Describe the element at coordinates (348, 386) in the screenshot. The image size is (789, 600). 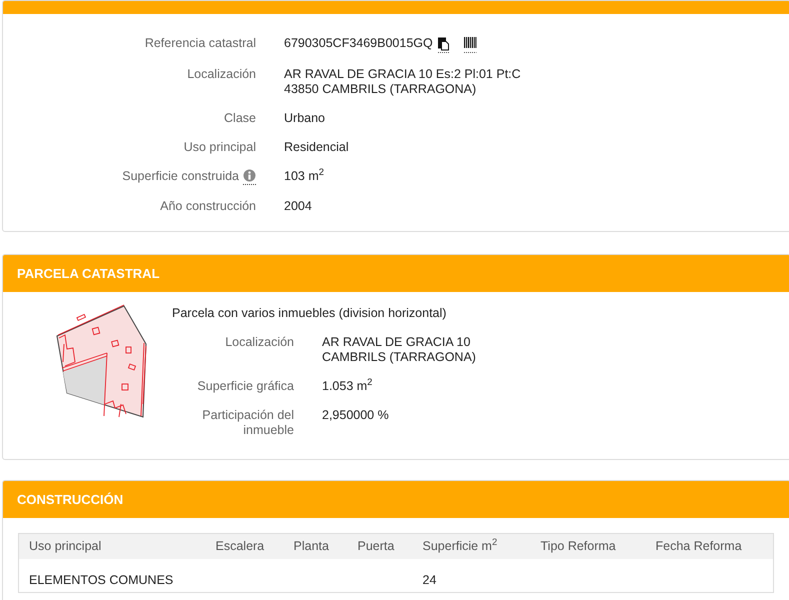
I see `field-value: 1.053 m$^{2}$` at that location.